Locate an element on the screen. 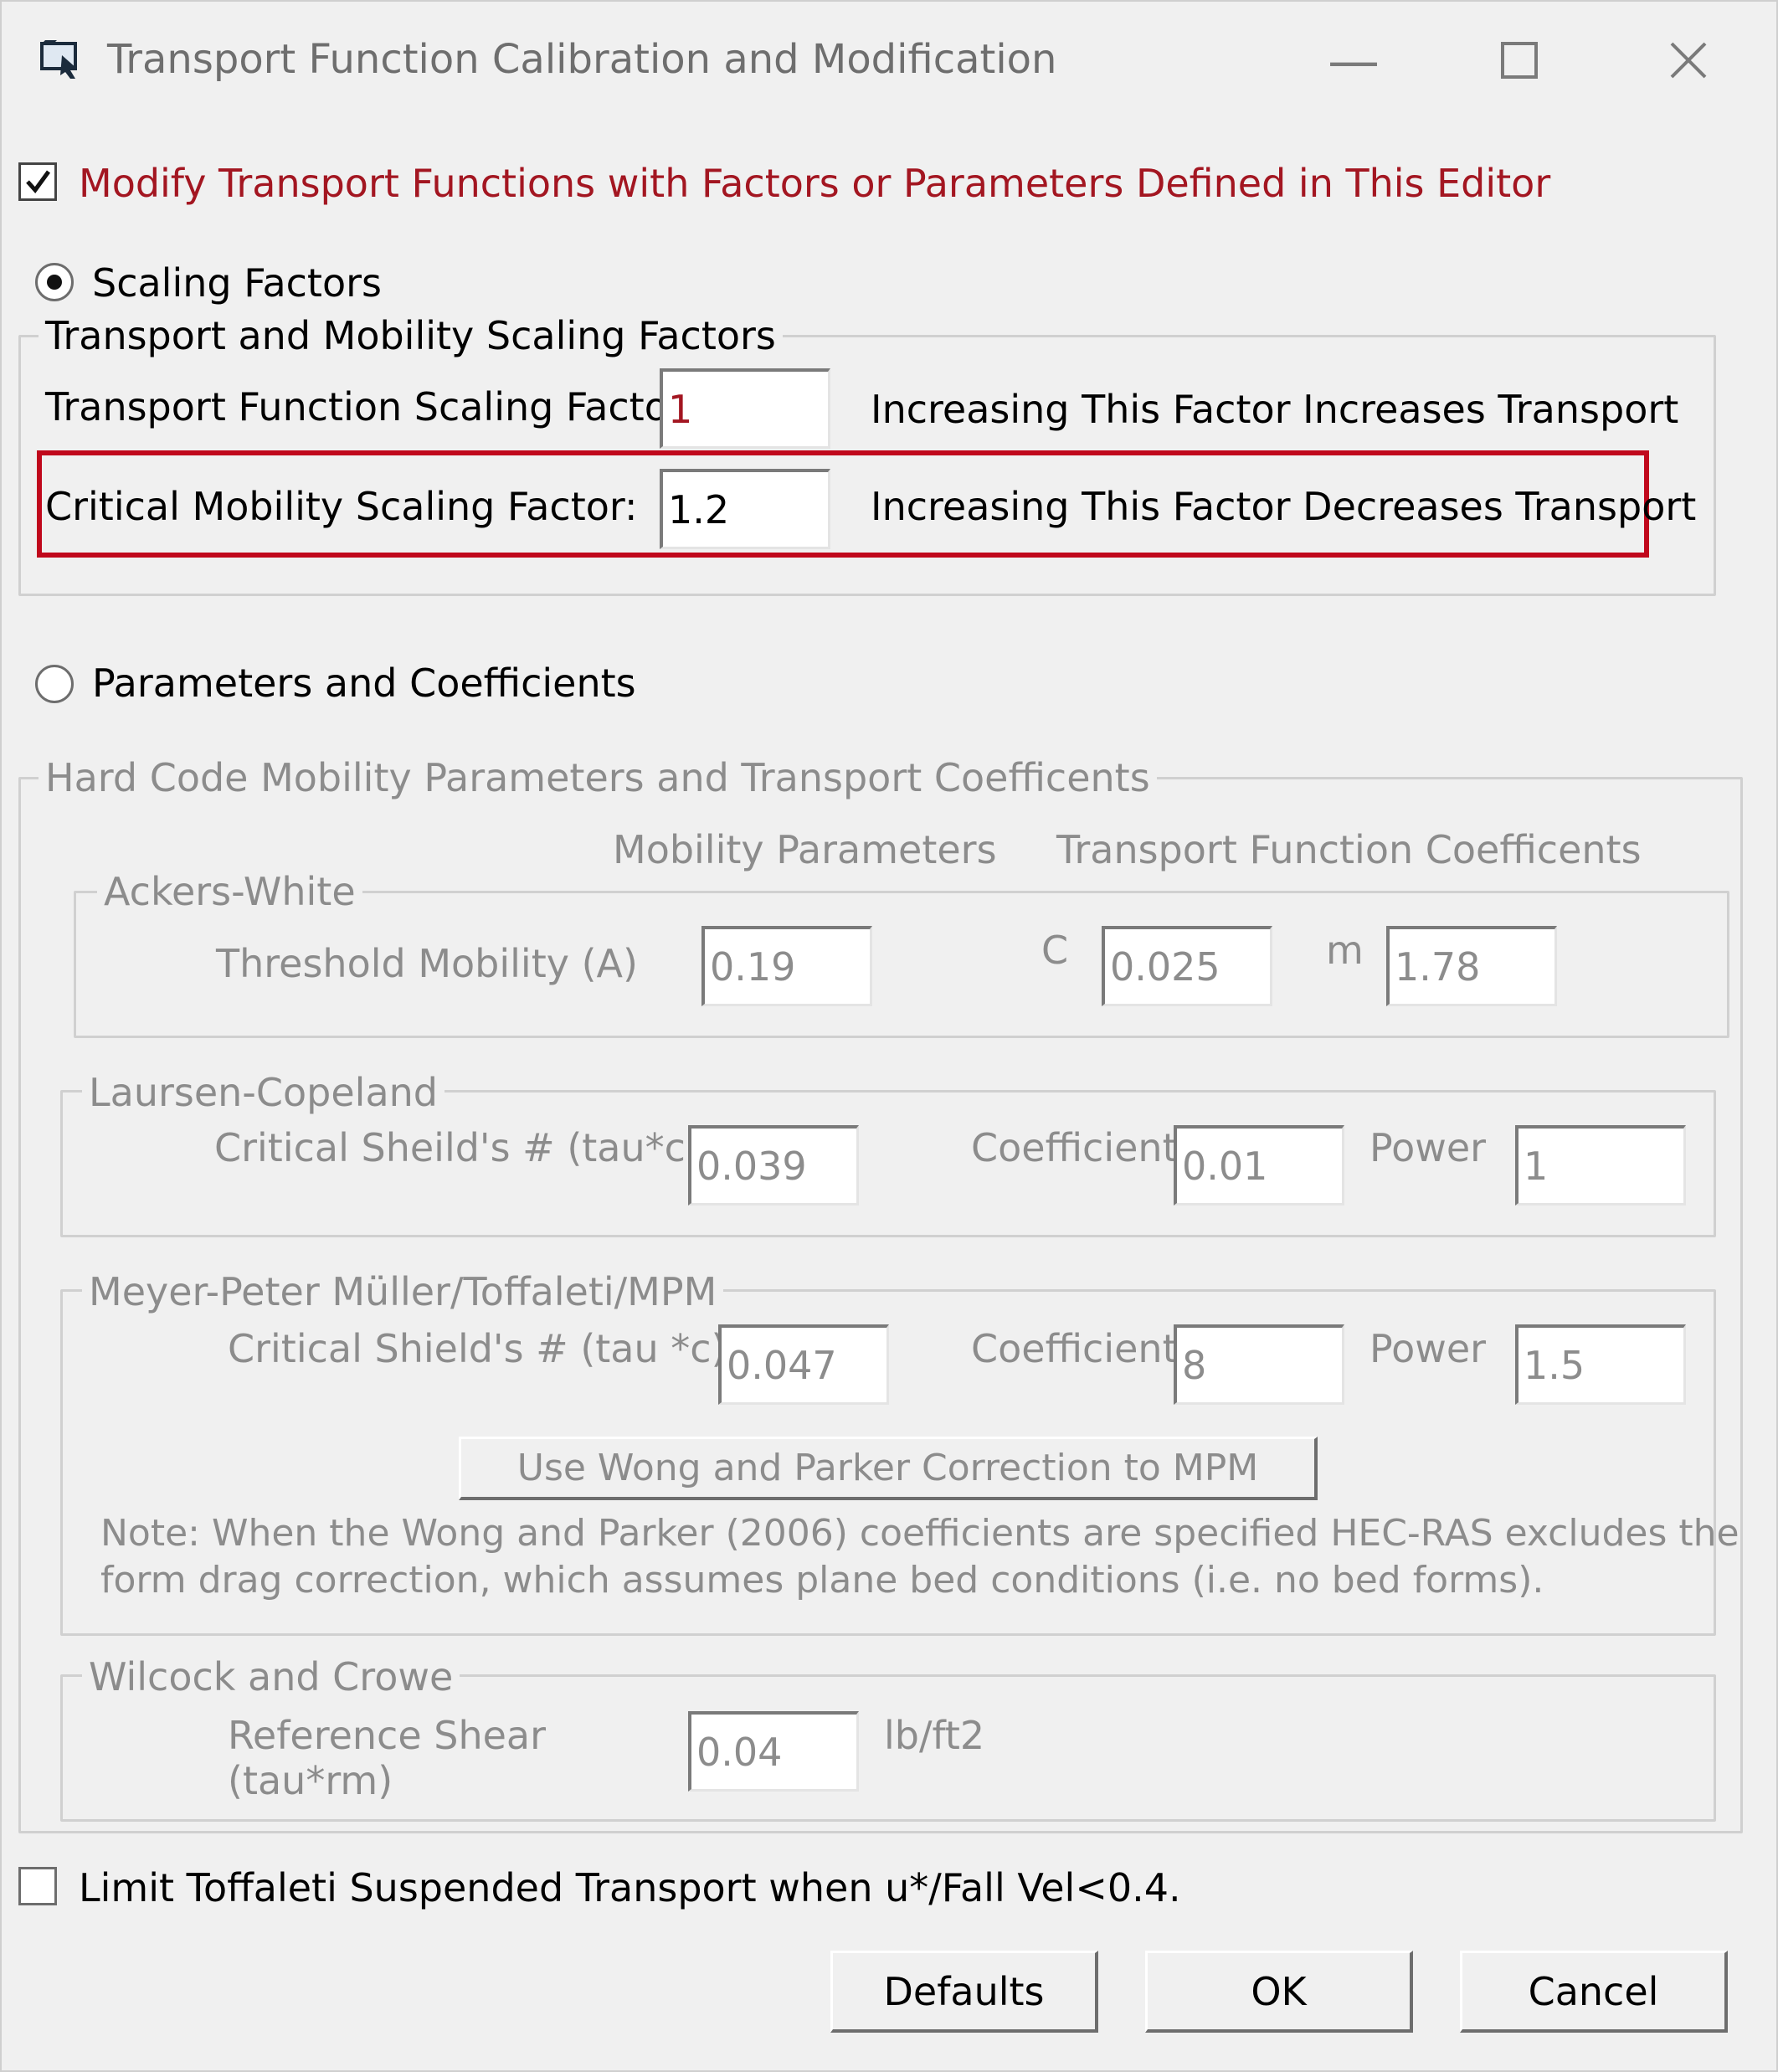  mpm-shields-input is located at coordinates (803, 1364).